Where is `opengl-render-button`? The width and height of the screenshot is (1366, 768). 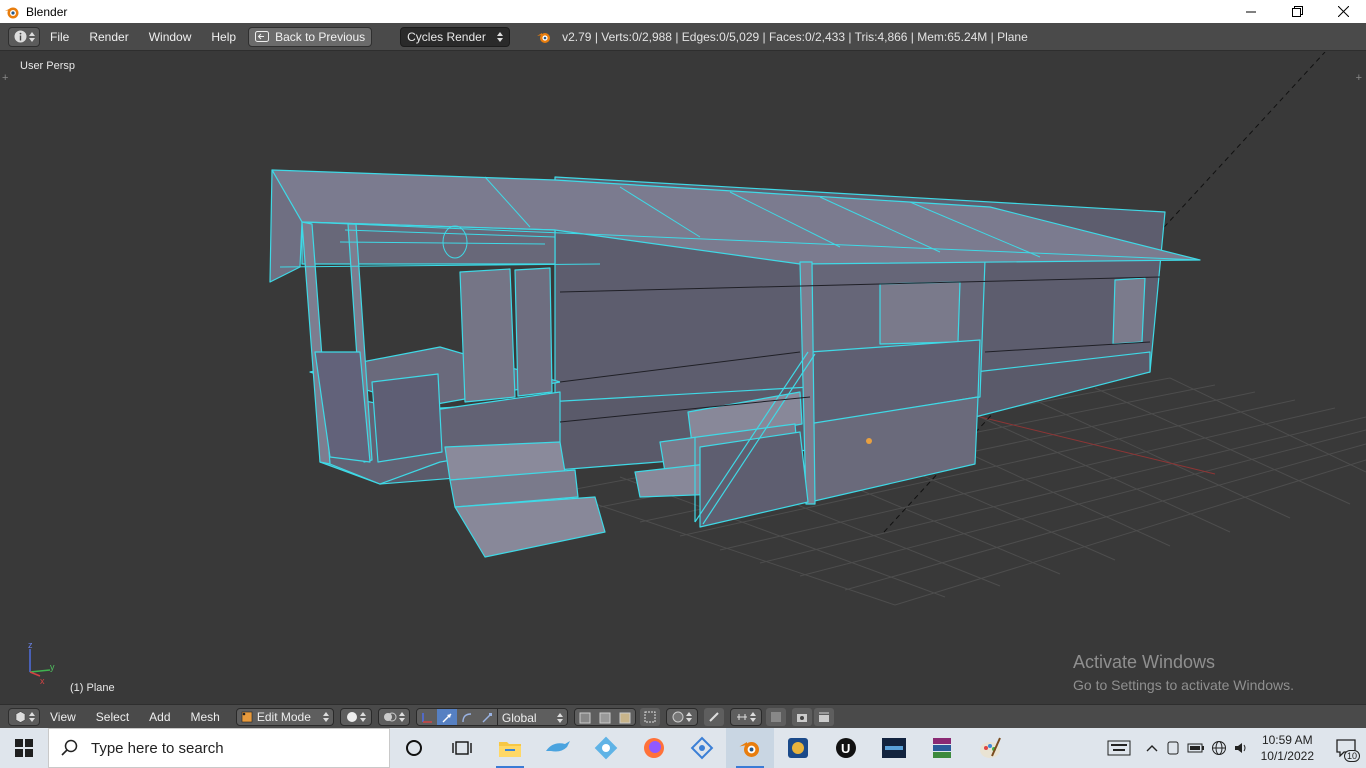 opengl-render-button is located at coordinates (801, 716).